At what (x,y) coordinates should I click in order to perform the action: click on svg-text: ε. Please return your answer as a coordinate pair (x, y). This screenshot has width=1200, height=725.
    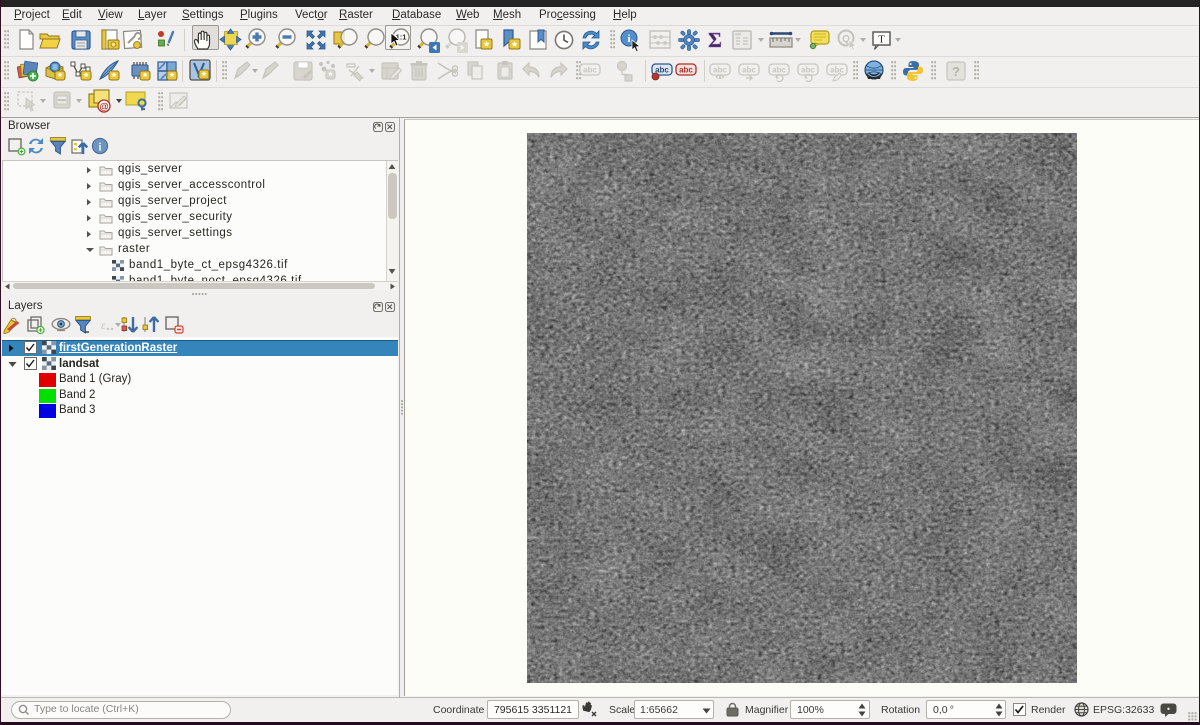
    Looking at the image, I should click on (103, 325).